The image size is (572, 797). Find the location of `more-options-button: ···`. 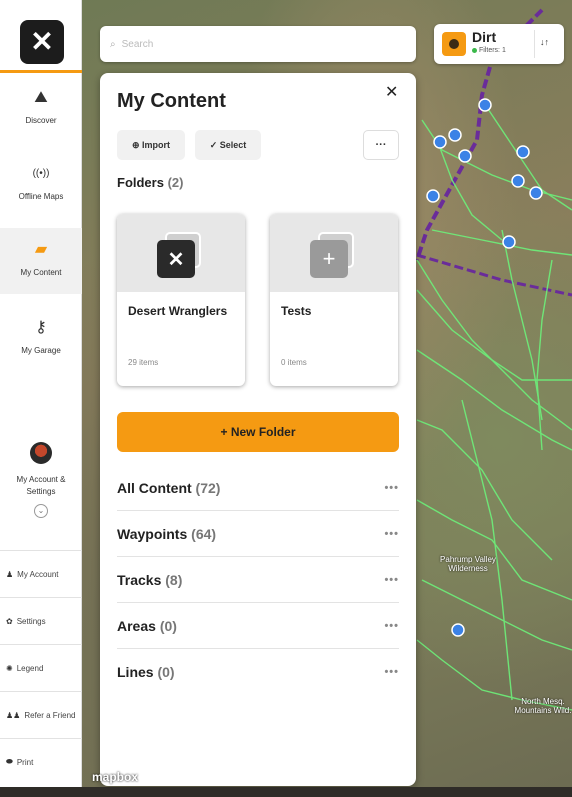

more-options-button: ··· is located at coordinates (381, 145).